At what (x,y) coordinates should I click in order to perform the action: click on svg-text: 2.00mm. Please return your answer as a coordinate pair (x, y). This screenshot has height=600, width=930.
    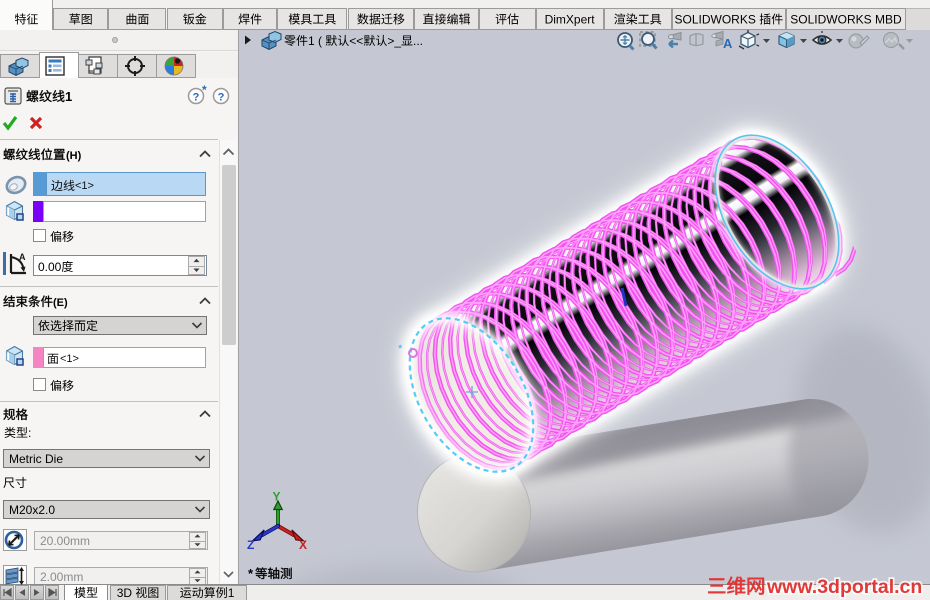
    Looking at the image, I should click on (61, 577).